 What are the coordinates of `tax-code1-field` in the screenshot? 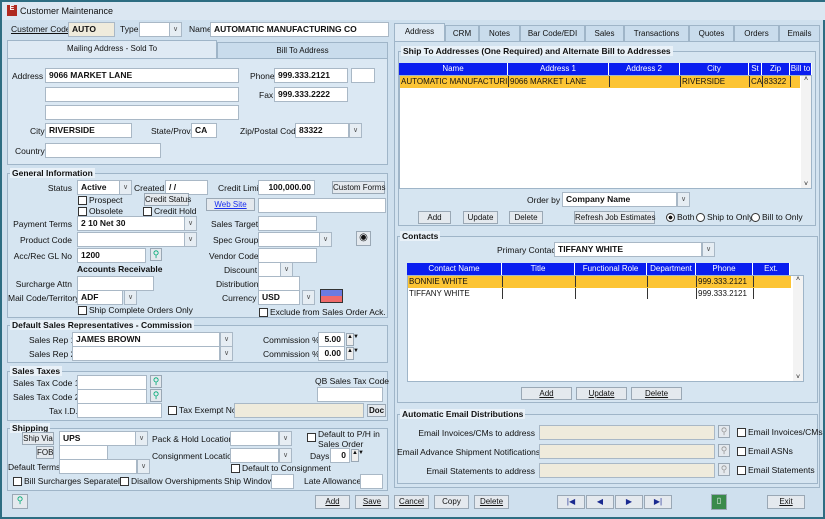 It's located at (112, 382).